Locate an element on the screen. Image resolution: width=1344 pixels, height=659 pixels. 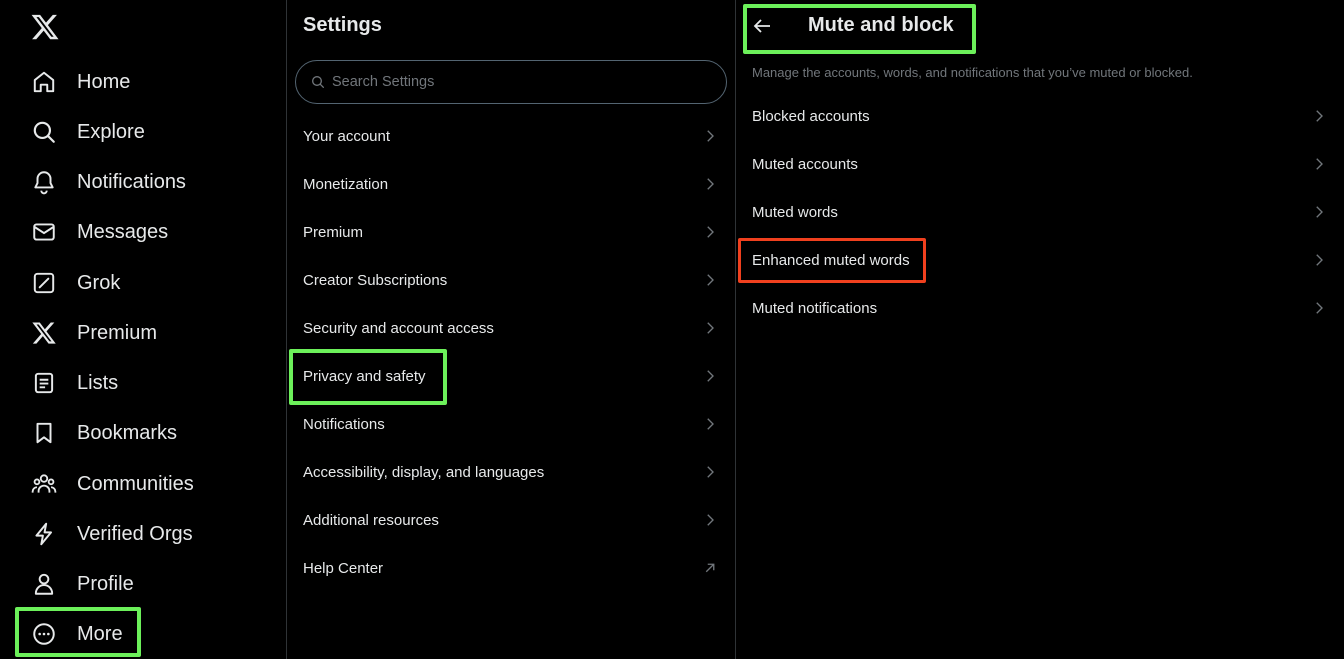
nav-grok: Grok is located at coordinates (75, 283).